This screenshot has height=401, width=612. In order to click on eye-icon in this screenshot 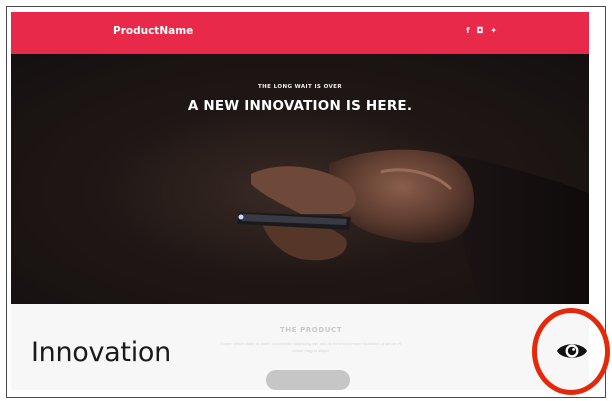, I will do `click(572, 351)`.